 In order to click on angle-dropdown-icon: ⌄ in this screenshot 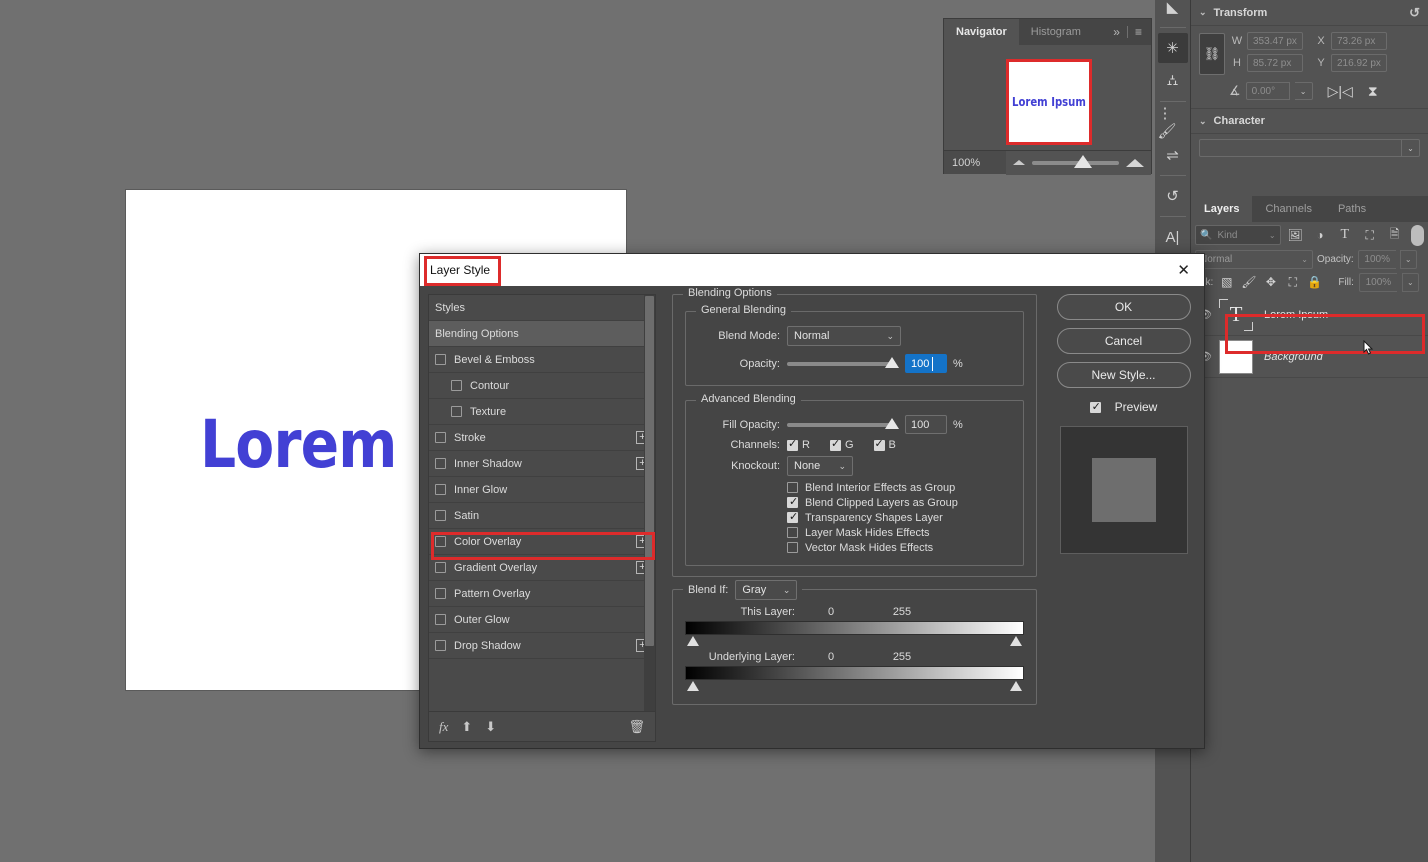, I will do `click(1303, 91)`.